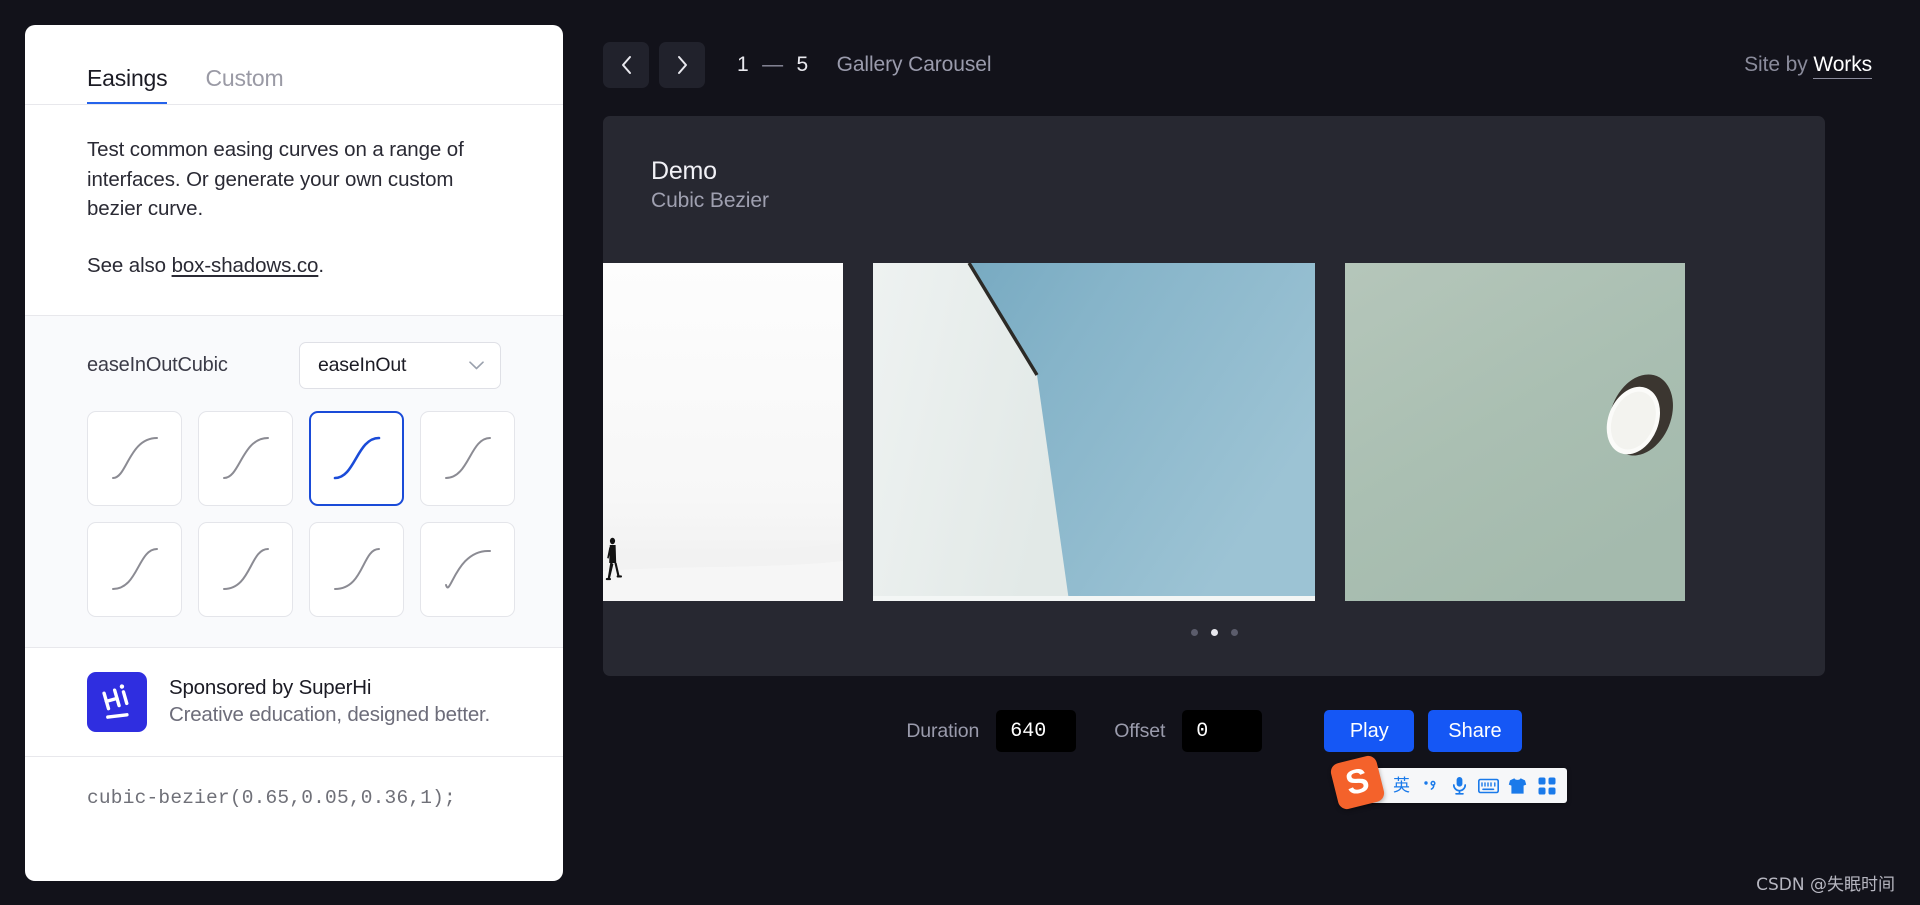  What do you see at coordinates (743, 64) in the screenshot?
I see `demo-counter-current: 1` at bounding box center [743, 64].